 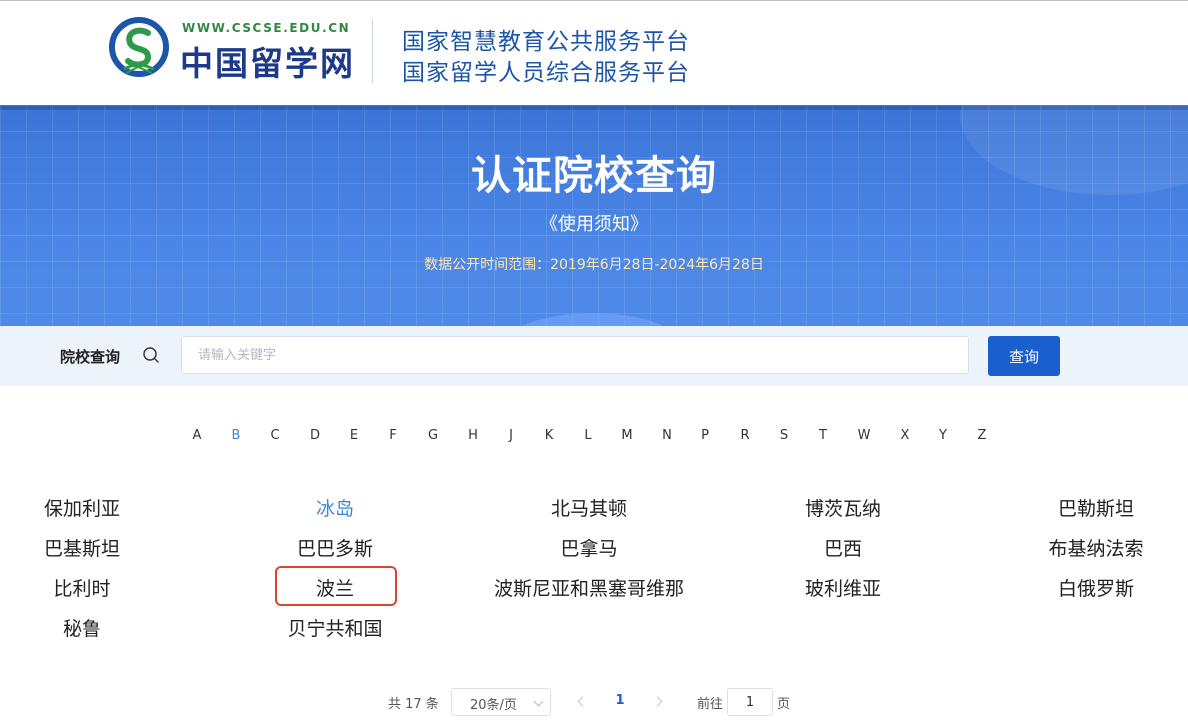 What do you see at coordinates (594, 176) in the screenshot?
I see `page-title: 认证院校查询` at bounding box center [594, 176].